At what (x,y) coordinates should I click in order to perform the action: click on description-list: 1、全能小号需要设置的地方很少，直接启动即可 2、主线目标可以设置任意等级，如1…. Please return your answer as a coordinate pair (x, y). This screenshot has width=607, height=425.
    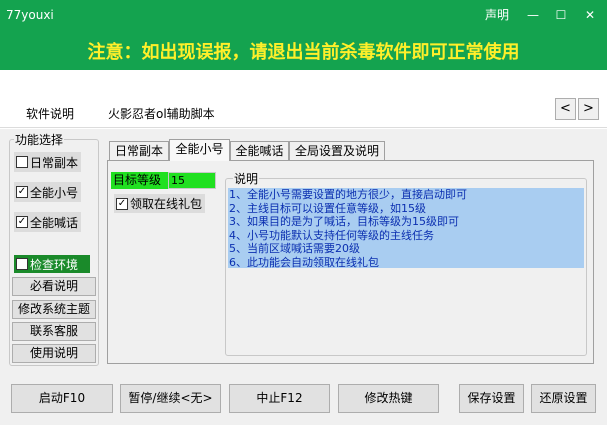
    Looking at the image, I should click on (406, 228).